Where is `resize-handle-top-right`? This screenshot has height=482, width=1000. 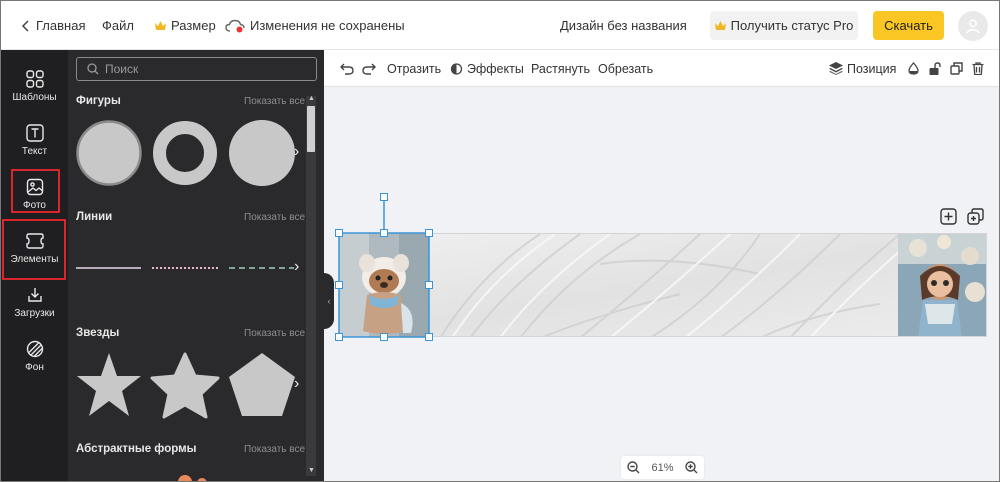 resize-handle-top-right is located at coordinates (429, 233).